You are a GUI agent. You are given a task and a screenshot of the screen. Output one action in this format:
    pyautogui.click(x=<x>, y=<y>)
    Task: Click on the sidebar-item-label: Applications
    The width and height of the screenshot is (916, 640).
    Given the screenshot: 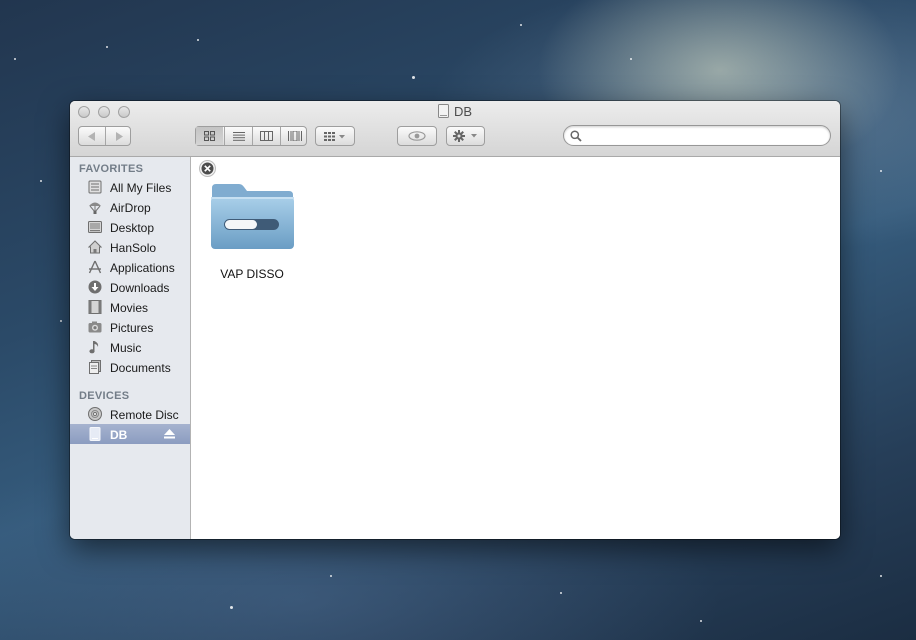 What is the action you would take?
    pyautogui.click(x=142, y=268)
    